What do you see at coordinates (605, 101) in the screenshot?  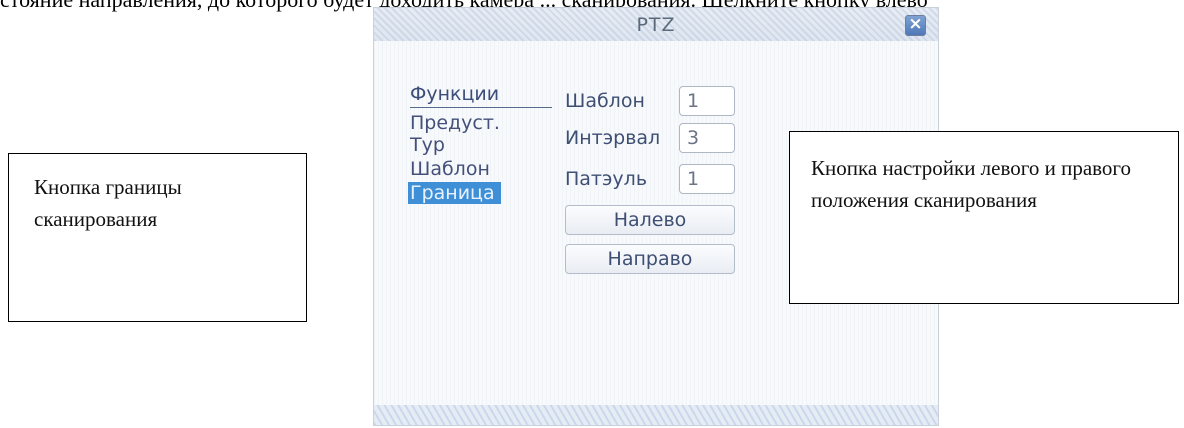 I see `template-label: Шаблон` at bounding box center [605, 101].